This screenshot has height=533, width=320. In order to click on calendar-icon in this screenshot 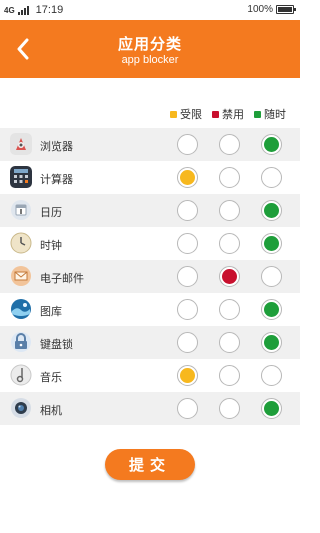, I will do `click(21, 210)`.